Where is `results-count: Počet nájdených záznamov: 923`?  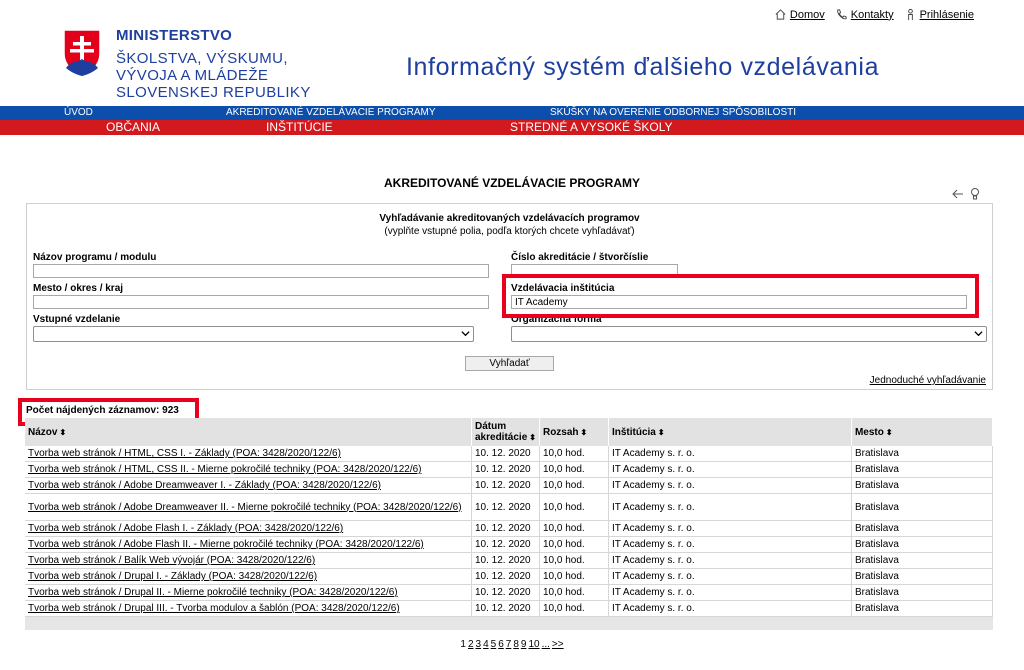
results-count: Počet nájdených záznamov: 923 is located at coordinates (102, 410).